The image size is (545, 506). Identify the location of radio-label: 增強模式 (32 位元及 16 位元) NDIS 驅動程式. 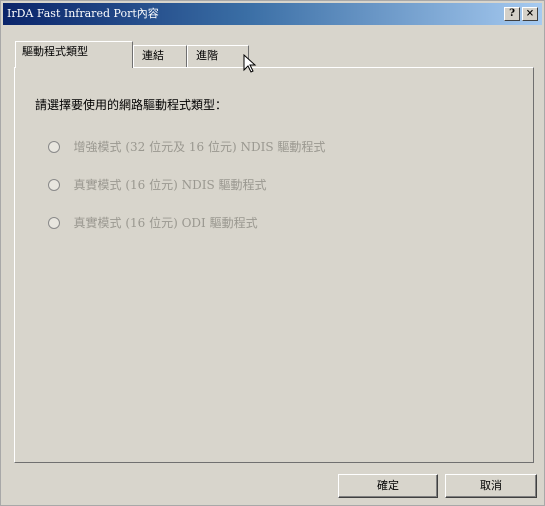
(199, 147).